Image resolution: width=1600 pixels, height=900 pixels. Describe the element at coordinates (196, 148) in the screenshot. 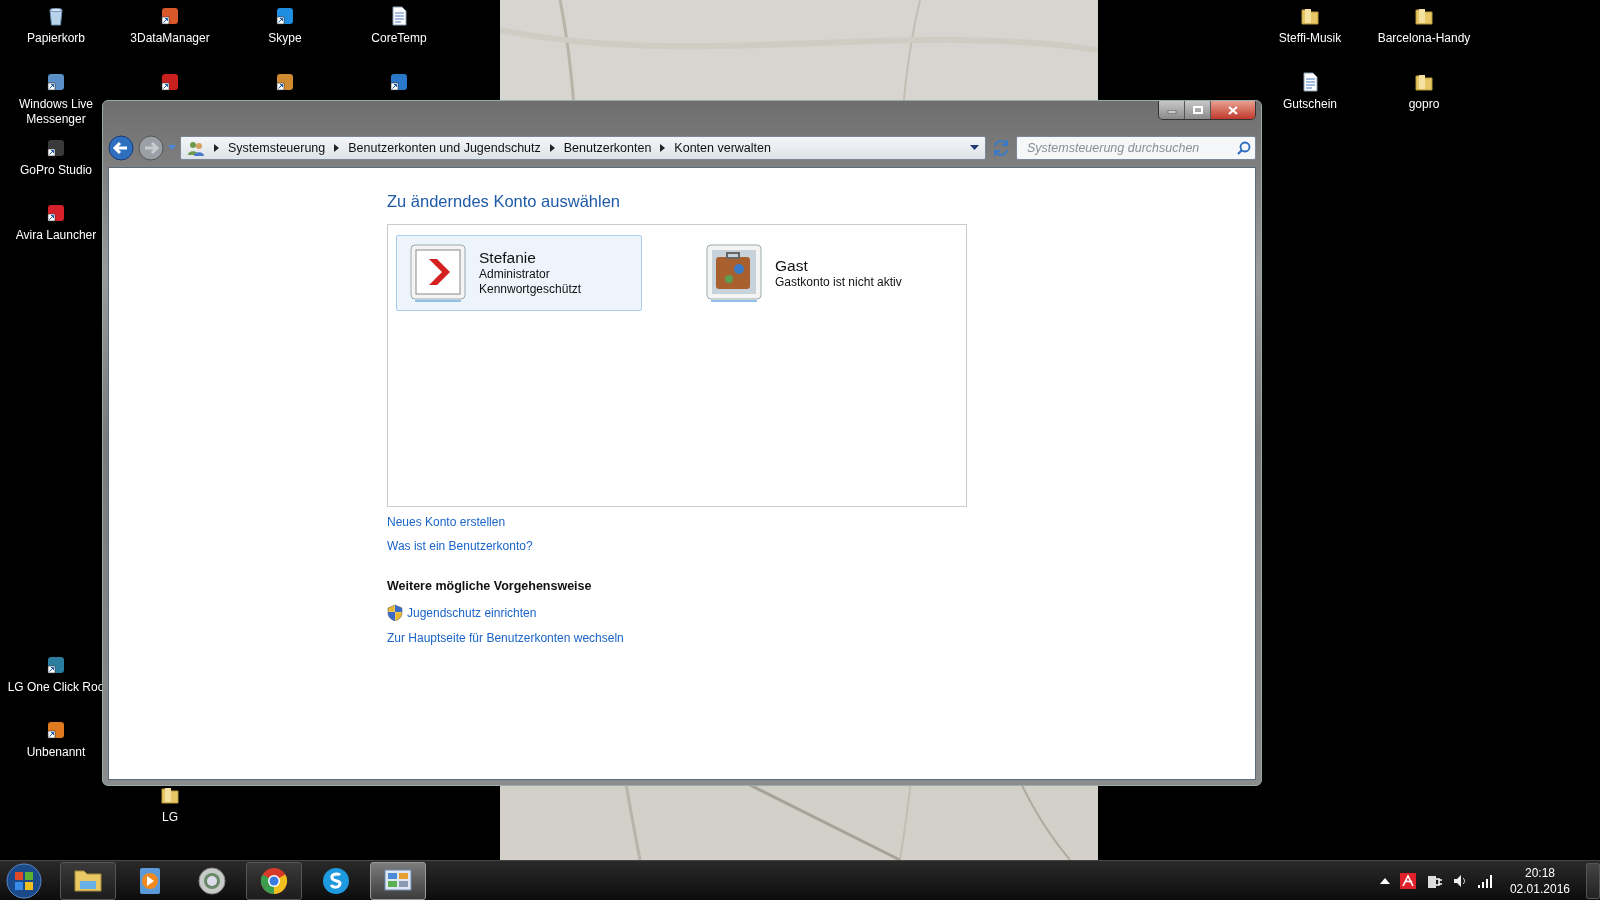

I see `users-icon` at that location.